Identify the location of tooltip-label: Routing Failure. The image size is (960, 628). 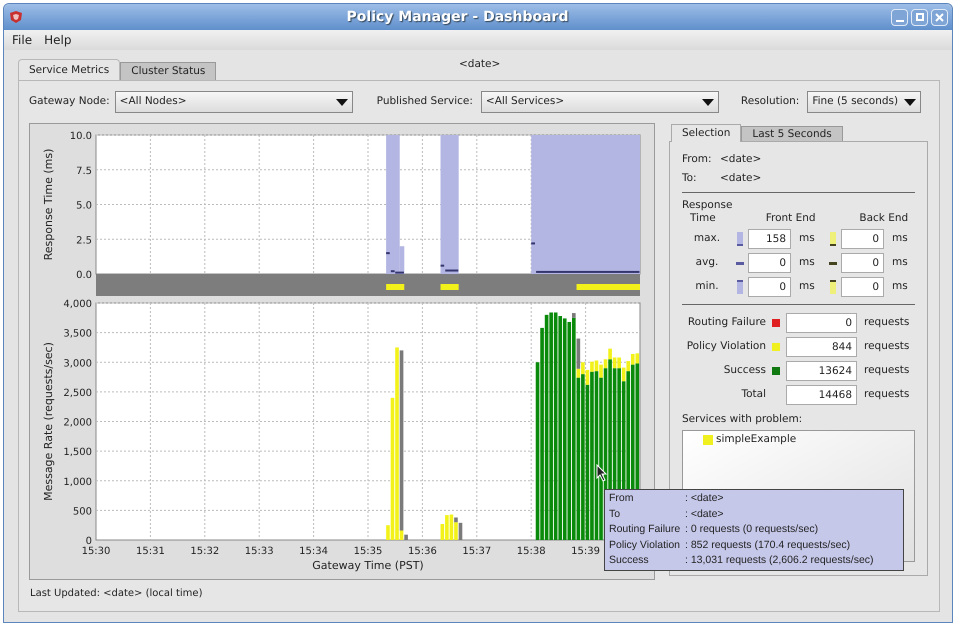
(645, 529).